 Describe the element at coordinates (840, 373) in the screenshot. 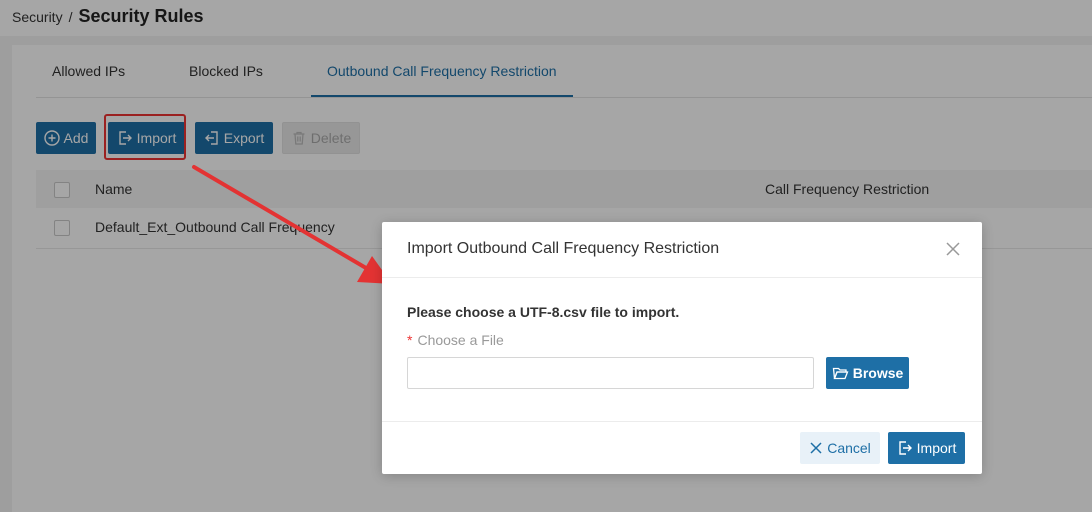

I see `folder-open-icon` at that location.